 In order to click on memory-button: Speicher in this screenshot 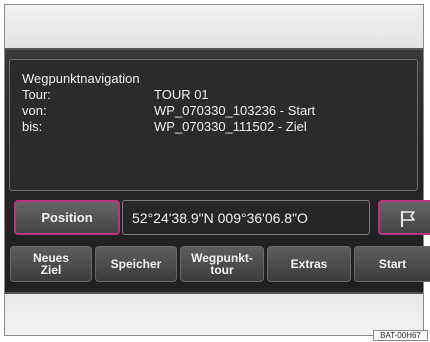, I will do `click(136, 264)`.